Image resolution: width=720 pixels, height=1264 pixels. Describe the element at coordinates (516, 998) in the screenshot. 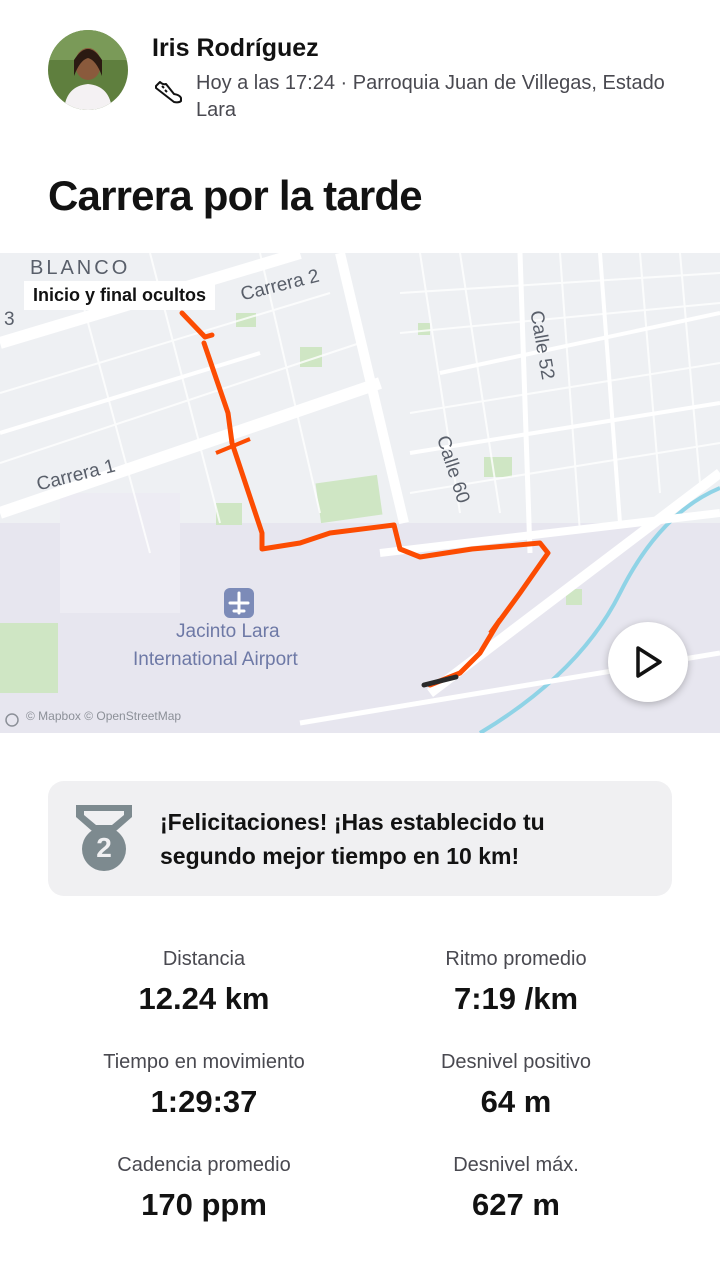

I see `stat-value: 7:19 /km` at that location.